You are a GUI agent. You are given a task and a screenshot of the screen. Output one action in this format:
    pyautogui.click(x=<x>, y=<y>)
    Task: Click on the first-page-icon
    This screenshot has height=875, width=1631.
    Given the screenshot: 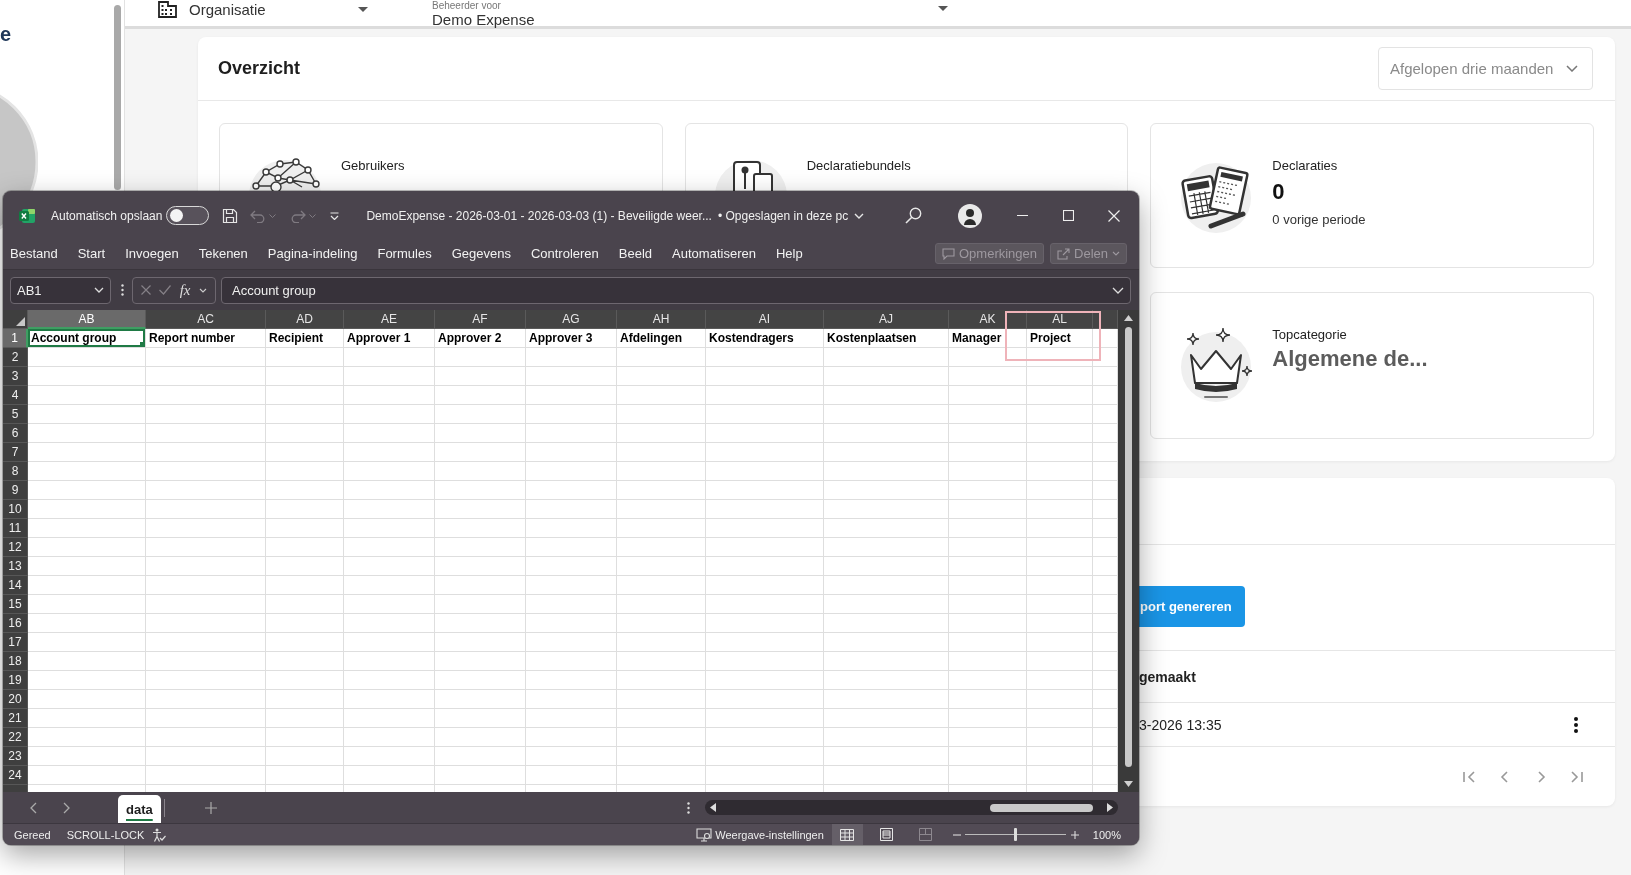 What is the action you would take?
    pyautogui.click(x=1469, y=776)
    